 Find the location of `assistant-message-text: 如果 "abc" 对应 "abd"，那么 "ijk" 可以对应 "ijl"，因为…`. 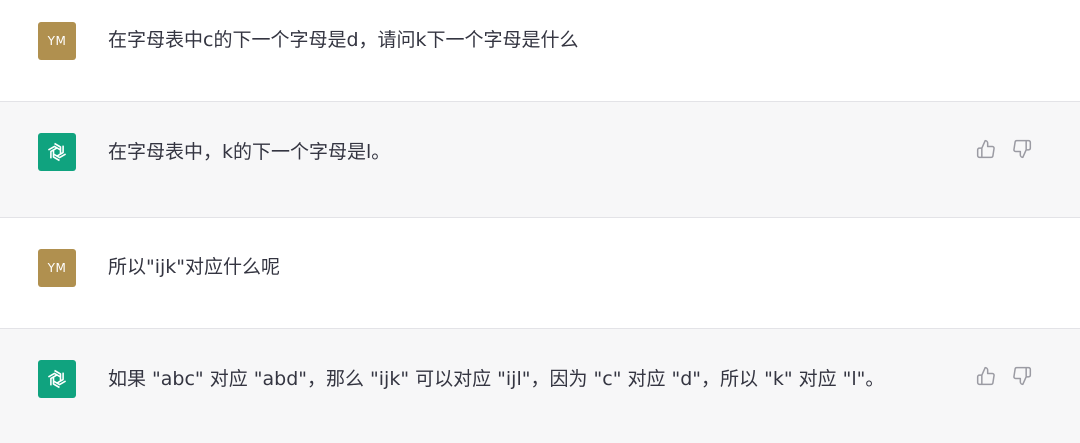

assistant-message-text: 如果 "abc" 对应 "abd"，那么 "ijk" 可以对应 "ijl"，因为… is located at coordinates (496, 379).